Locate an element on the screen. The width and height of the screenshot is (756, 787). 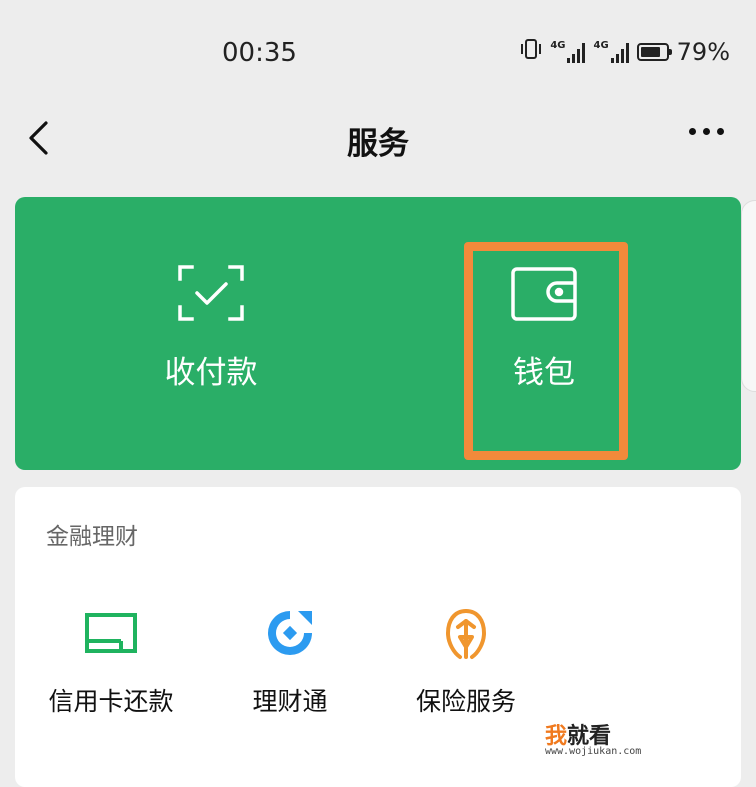
nav-bar: 服务 is located at coordinates (378, 140).